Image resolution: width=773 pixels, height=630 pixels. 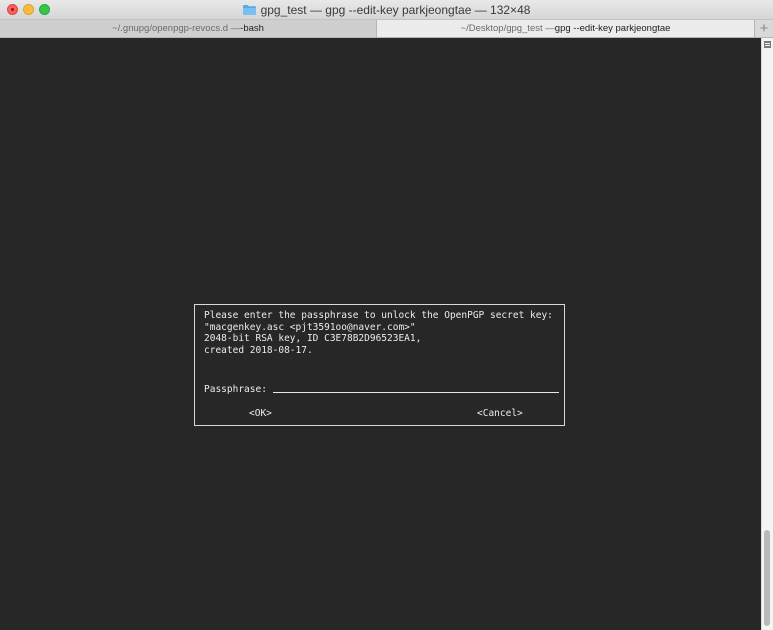 What do you see at coordinates (313, 338) in the screenshot?
I see `dialog-key-id-line: 2048-bit RSA key, ID C3E78B2D96523EA1,` at bounding box center [313, 338].